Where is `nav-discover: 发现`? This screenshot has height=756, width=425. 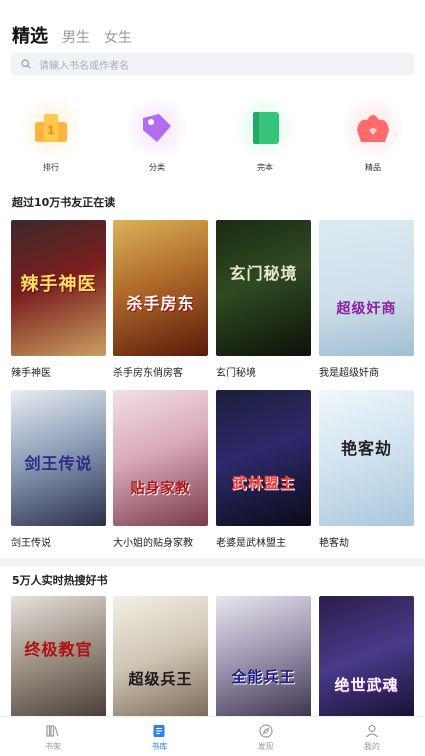 nav-discover: 发现 is located at coordinates (266, 736).